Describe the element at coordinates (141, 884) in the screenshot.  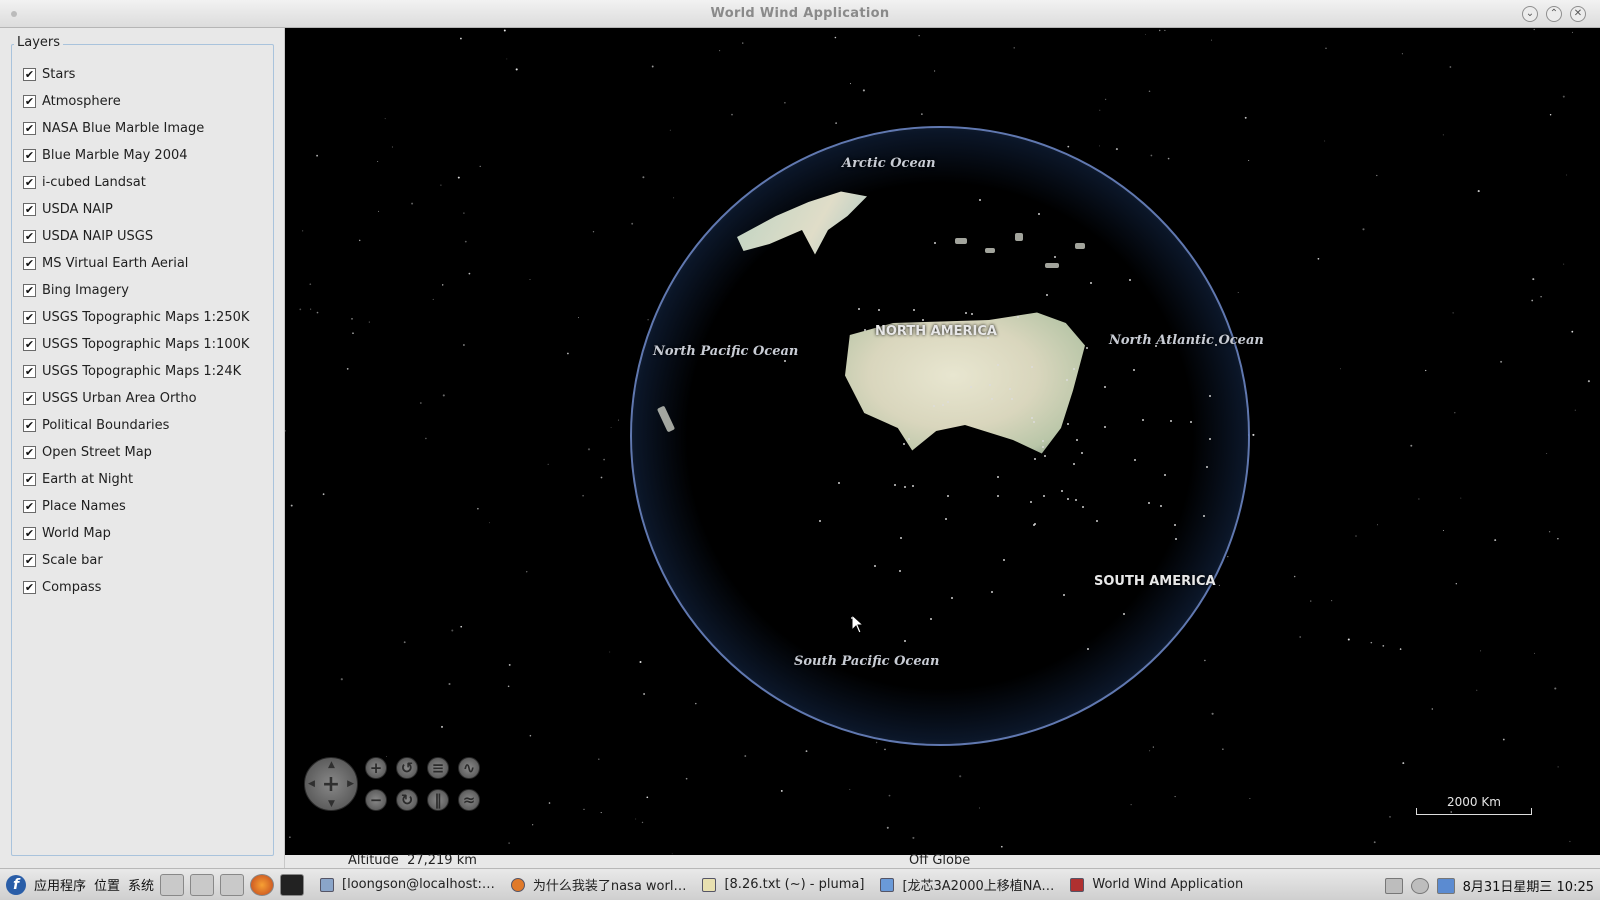
I see `menu-system: 系统` at that location.